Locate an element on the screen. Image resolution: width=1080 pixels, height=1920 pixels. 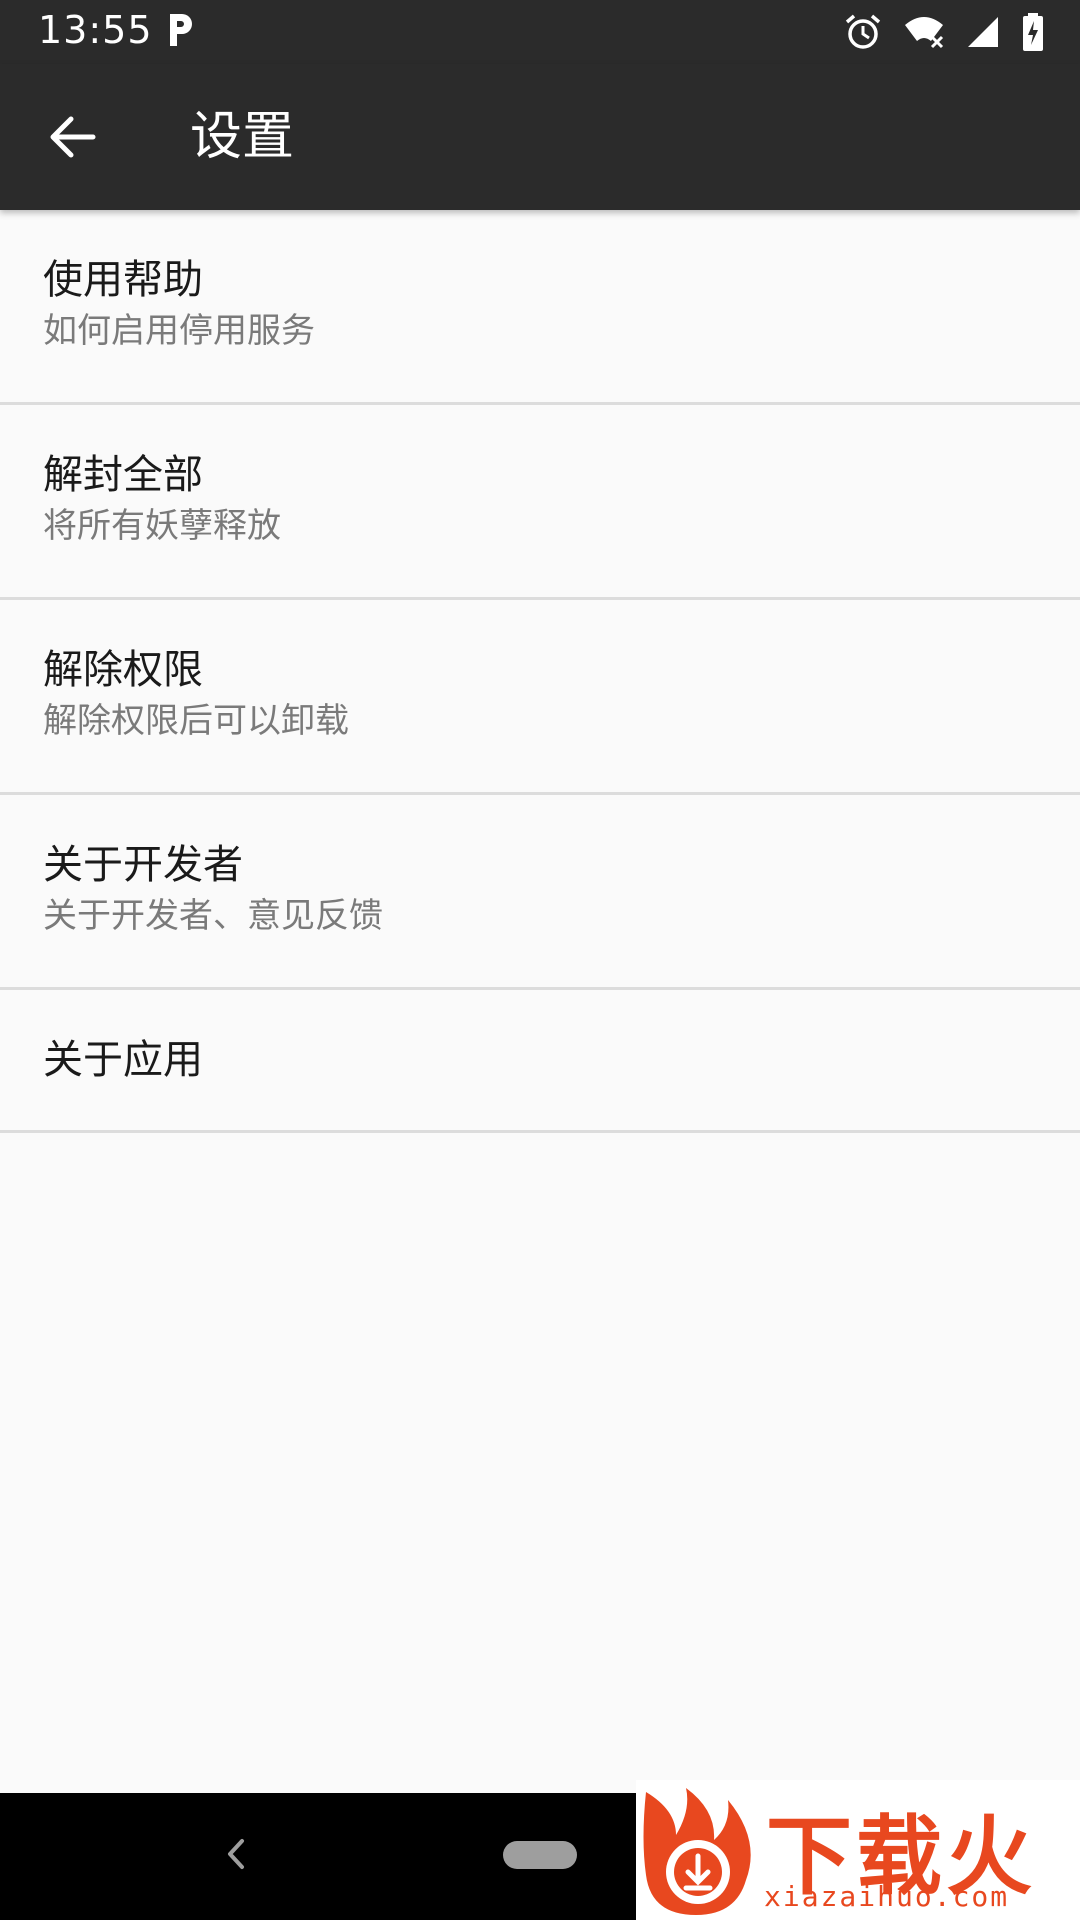
watermark-url: xiazaihuo.com is located at coordinates (887, 1896).